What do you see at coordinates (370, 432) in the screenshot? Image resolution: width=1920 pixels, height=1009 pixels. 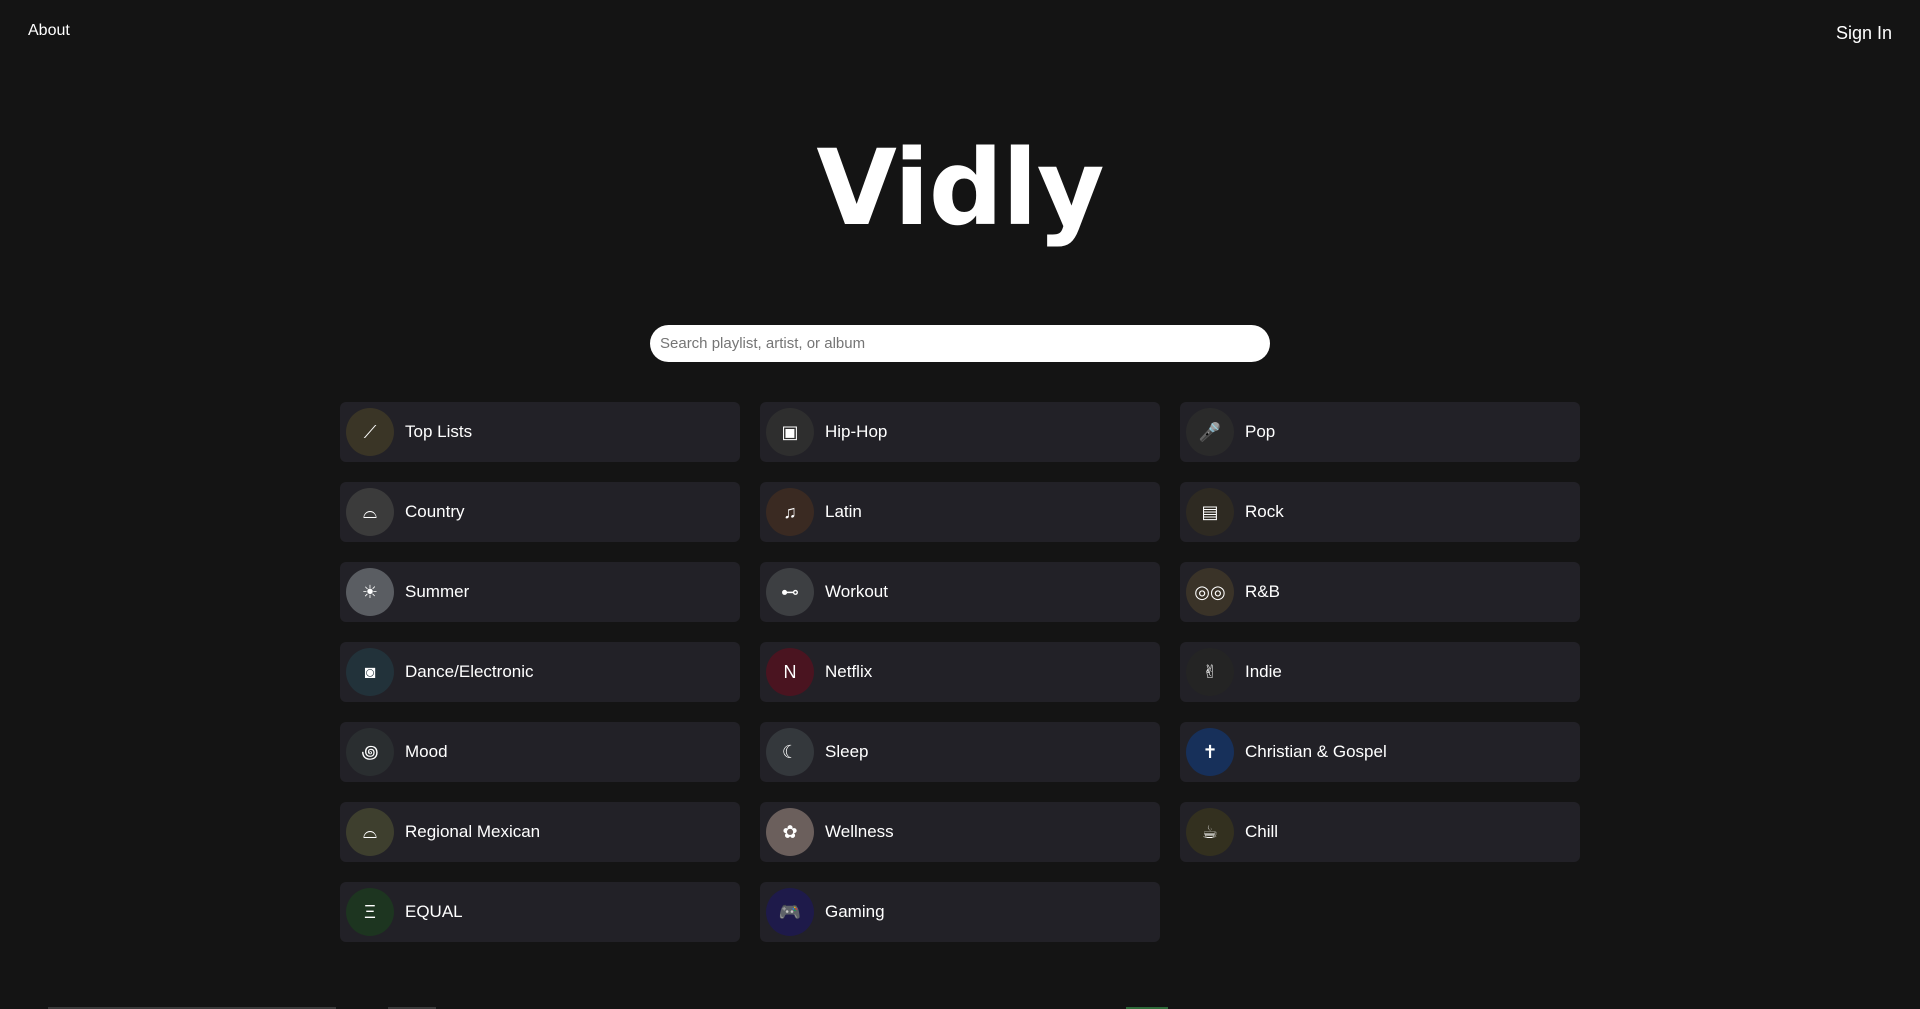 I see `chart-icon: ⟋` at bounding box center [370, 432].